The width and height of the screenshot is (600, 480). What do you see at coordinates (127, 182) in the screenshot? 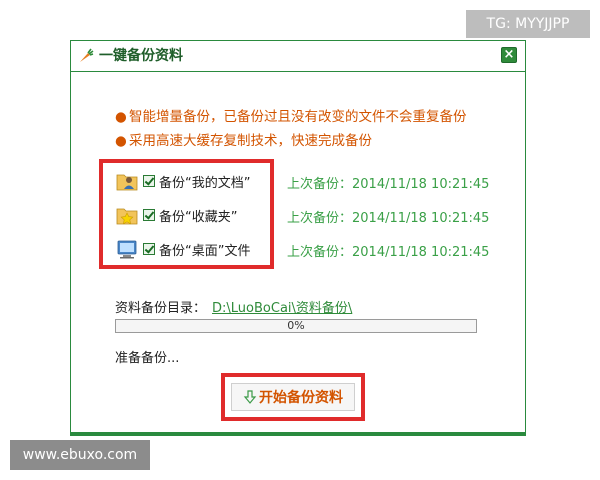
I see `user-folder-icon` at bounding box center [127, 182].